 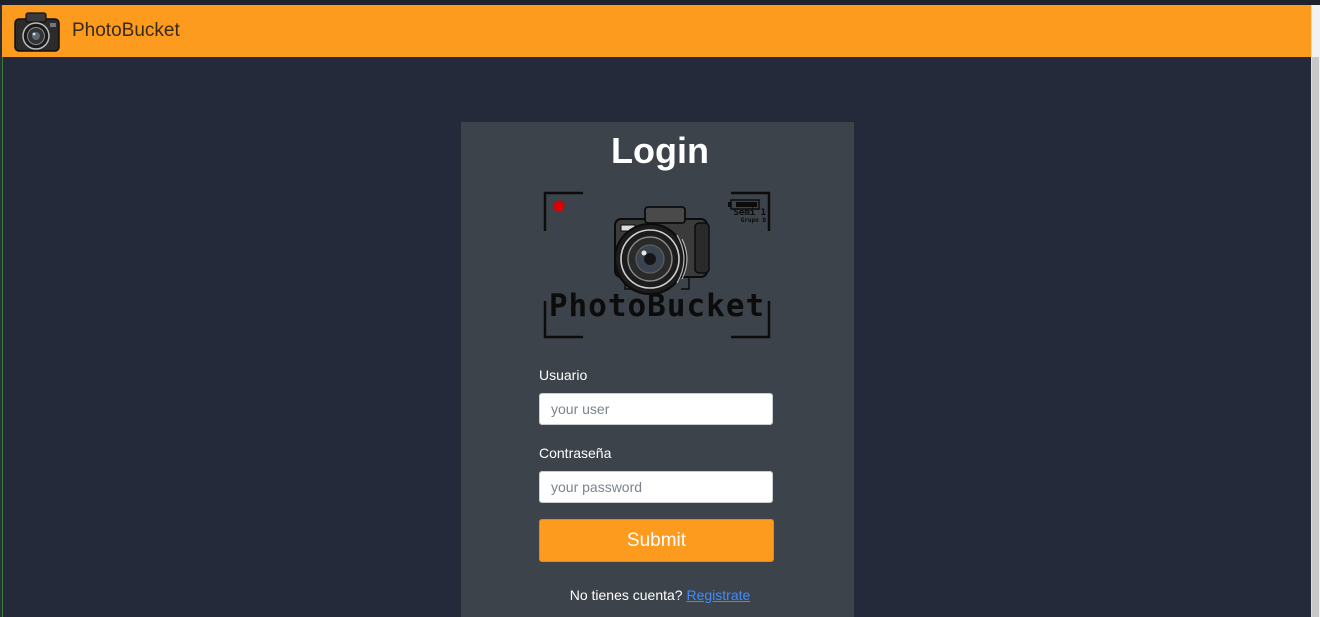 What do you see at coordinates (1, 311) in the screenshot?
I see `window-left-edge` at bounding box center [1, 311].